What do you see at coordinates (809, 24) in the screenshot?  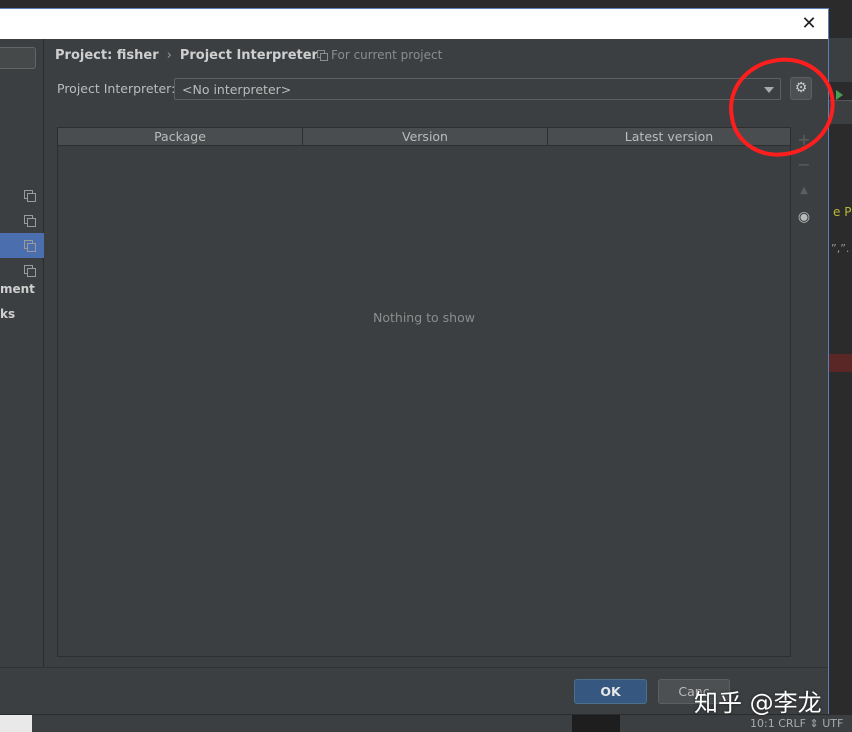 I see `close-button: ✕` at bounding box center [809, 24].